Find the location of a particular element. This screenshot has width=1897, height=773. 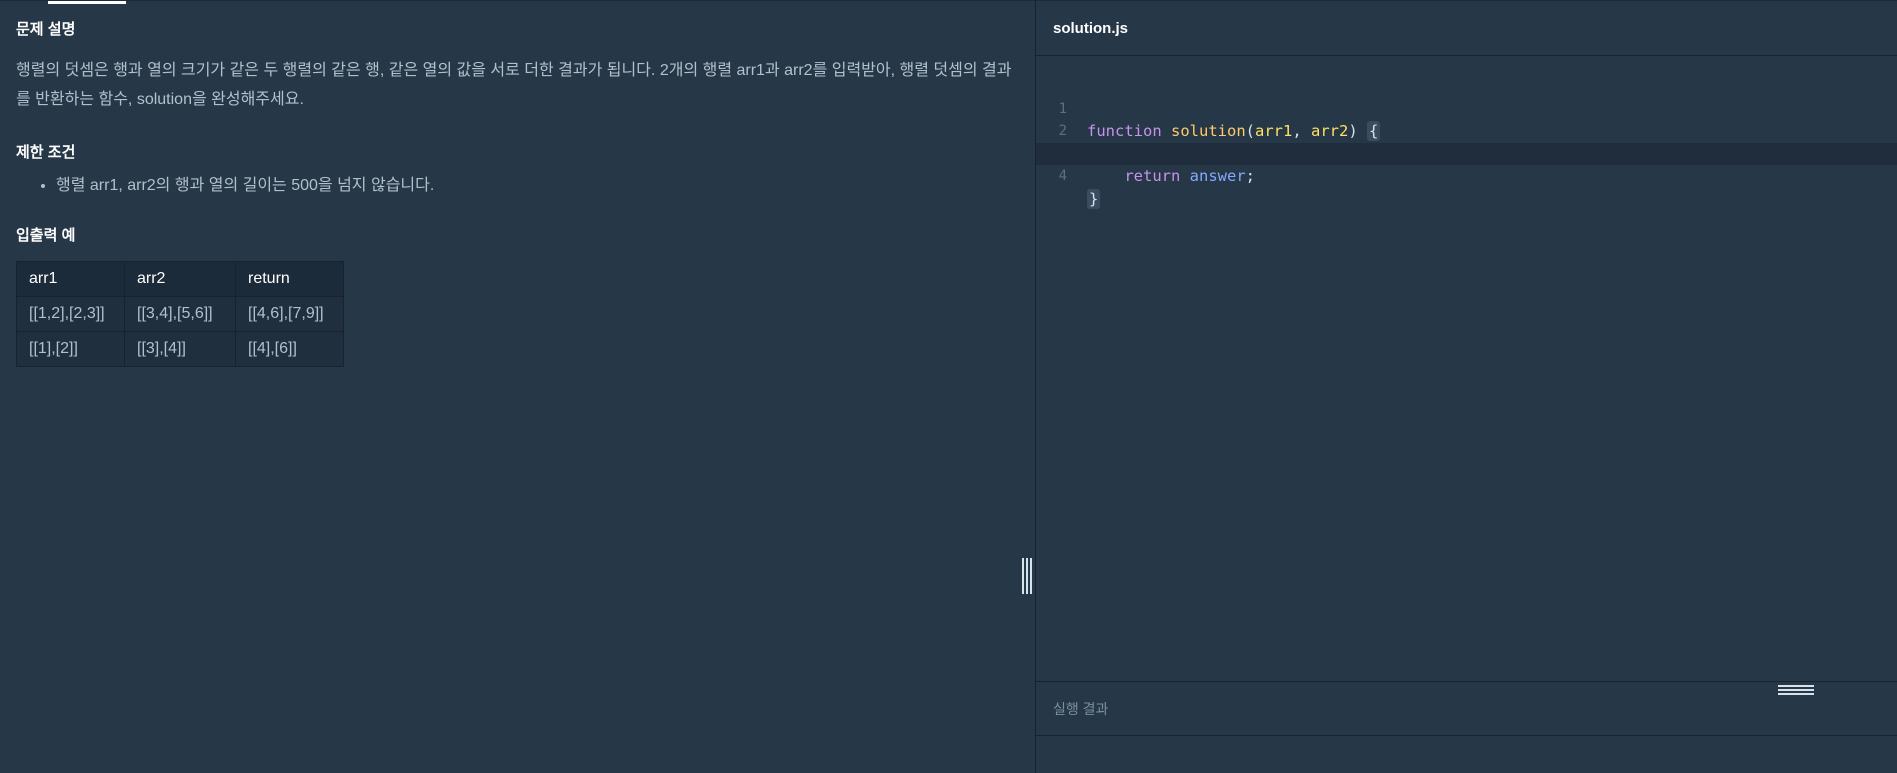

table-cell: [[4],[6]] is located at coordinates (289, 349).